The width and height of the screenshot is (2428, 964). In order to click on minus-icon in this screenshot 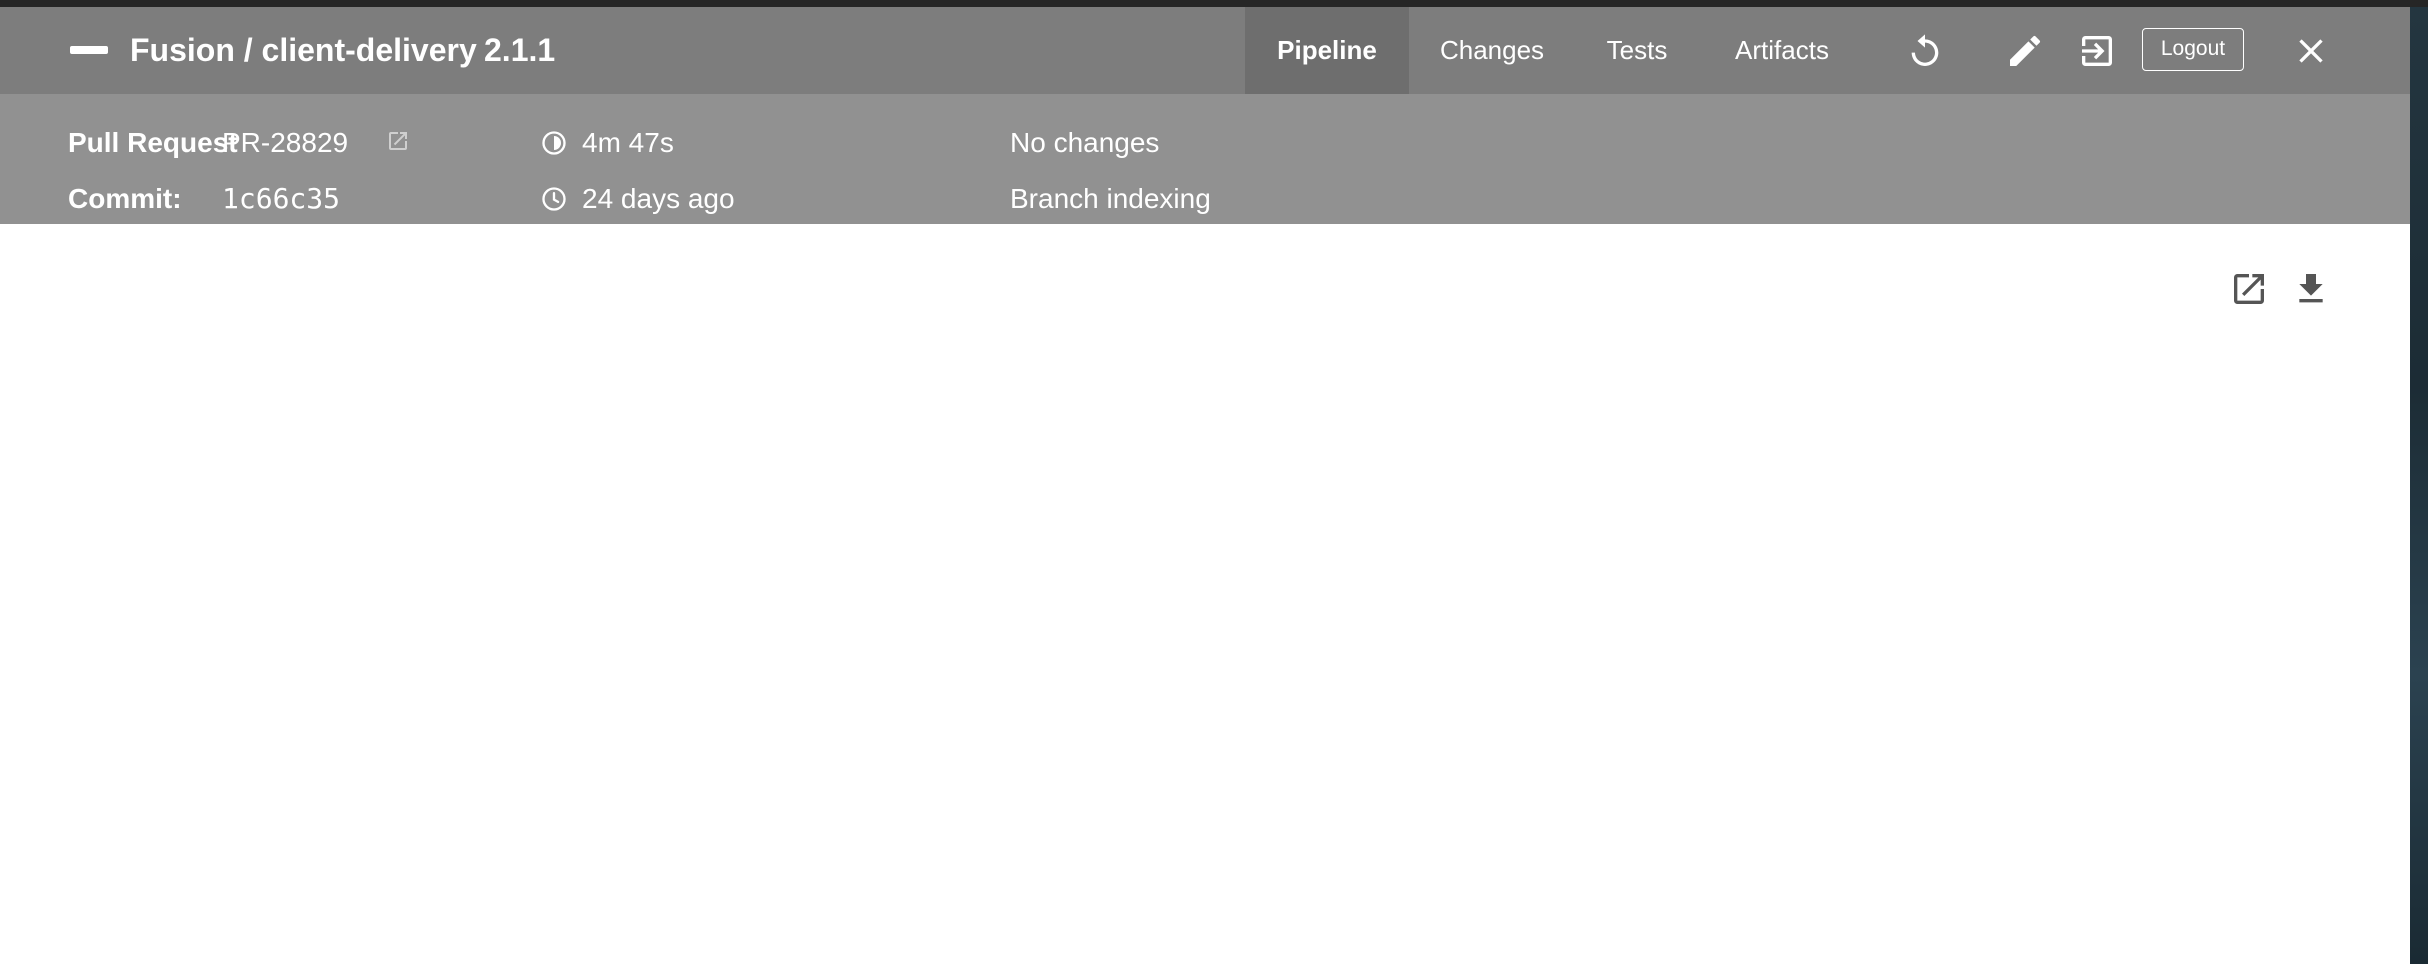, I will do `click(89, 50)`.